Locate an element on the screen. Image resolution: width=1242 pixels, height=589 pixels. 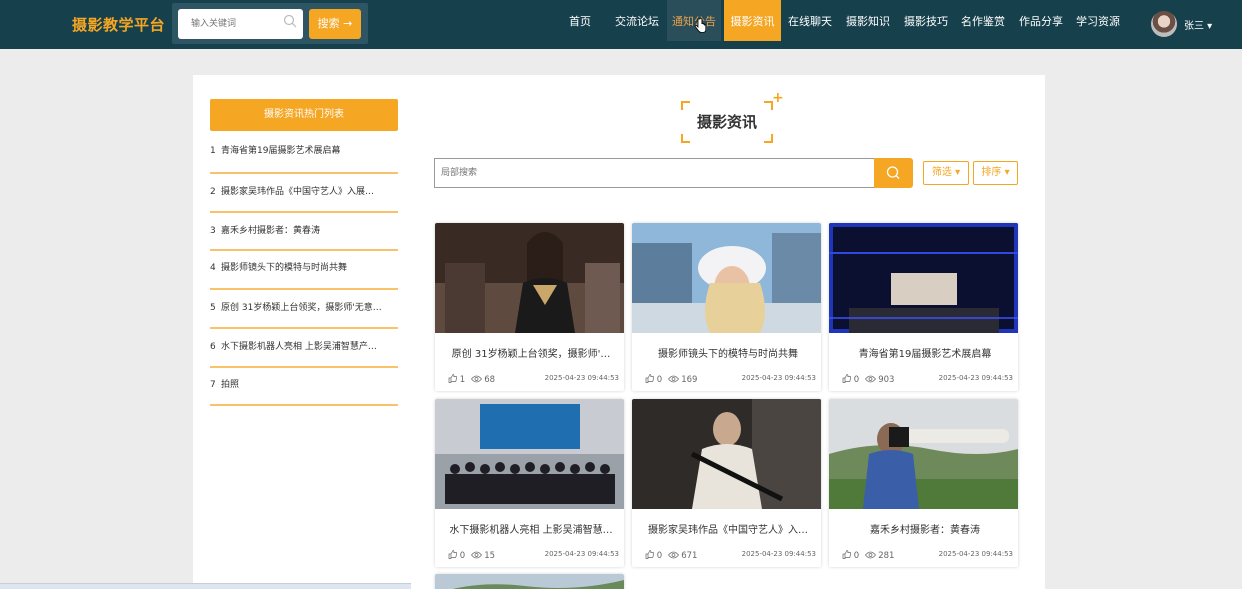
nav-resources: 学习资源 is located at coordinates (1098, 20).